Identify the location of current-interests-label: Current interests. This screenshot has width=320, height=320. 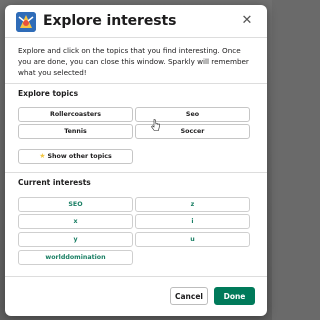
(54, 182).